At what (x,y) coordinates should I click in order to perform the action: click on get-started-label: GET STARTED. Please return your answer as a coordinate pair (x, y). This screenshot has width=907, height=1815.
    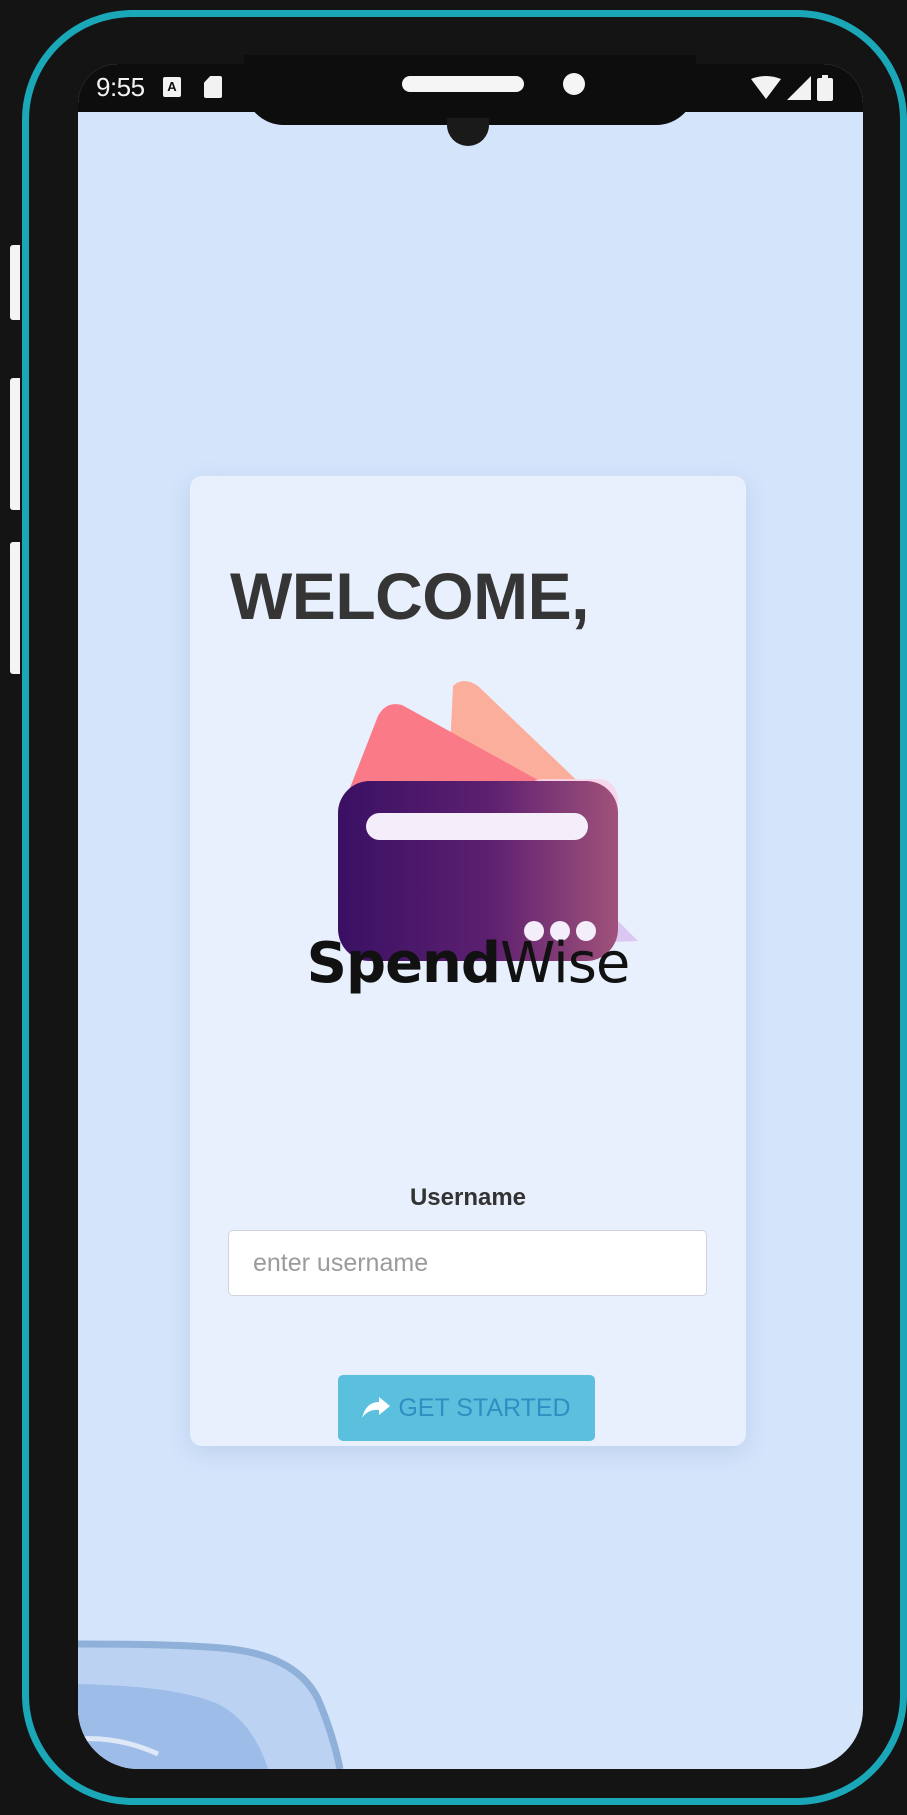
    Looking at the image, I should click on (484, 1407).